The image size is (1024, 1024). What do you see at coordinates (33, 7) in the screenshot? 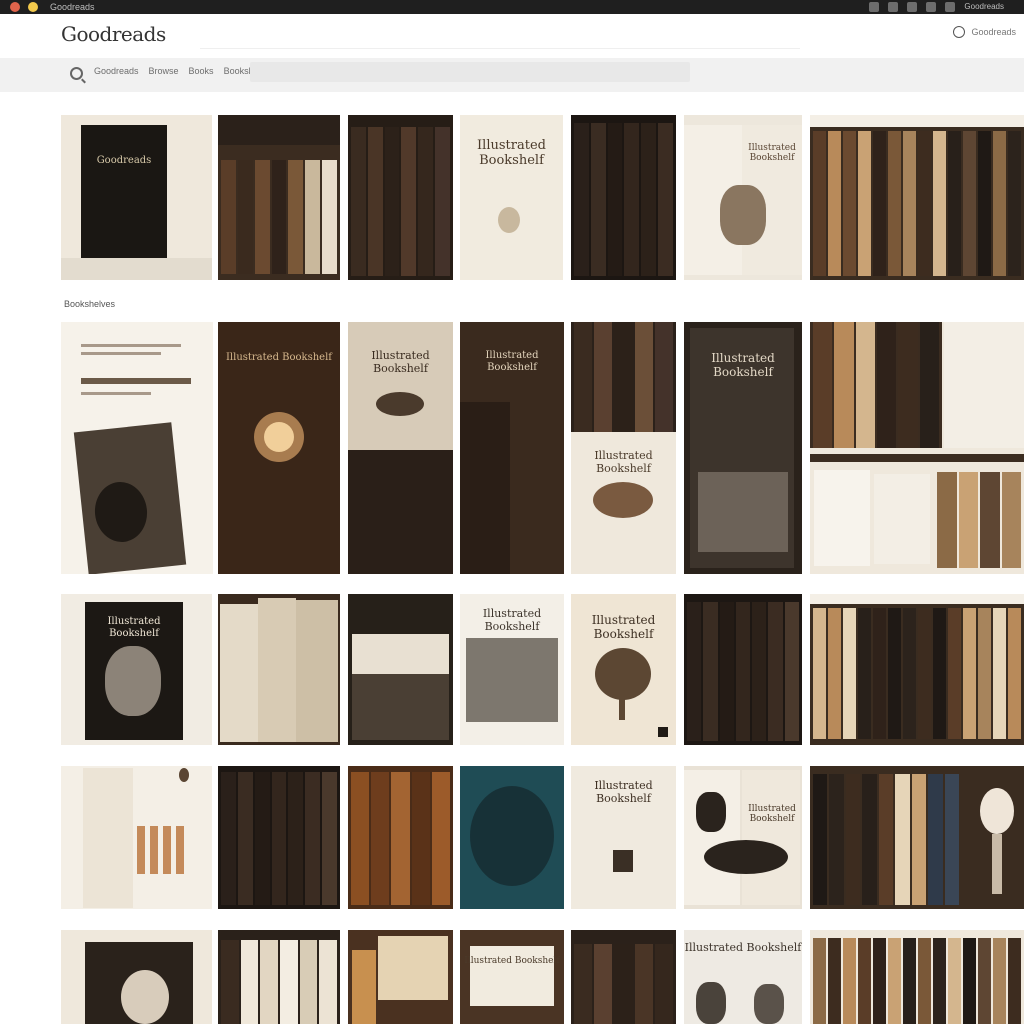
I see `browser-icon-secondary` at bounding box center [33, 7].